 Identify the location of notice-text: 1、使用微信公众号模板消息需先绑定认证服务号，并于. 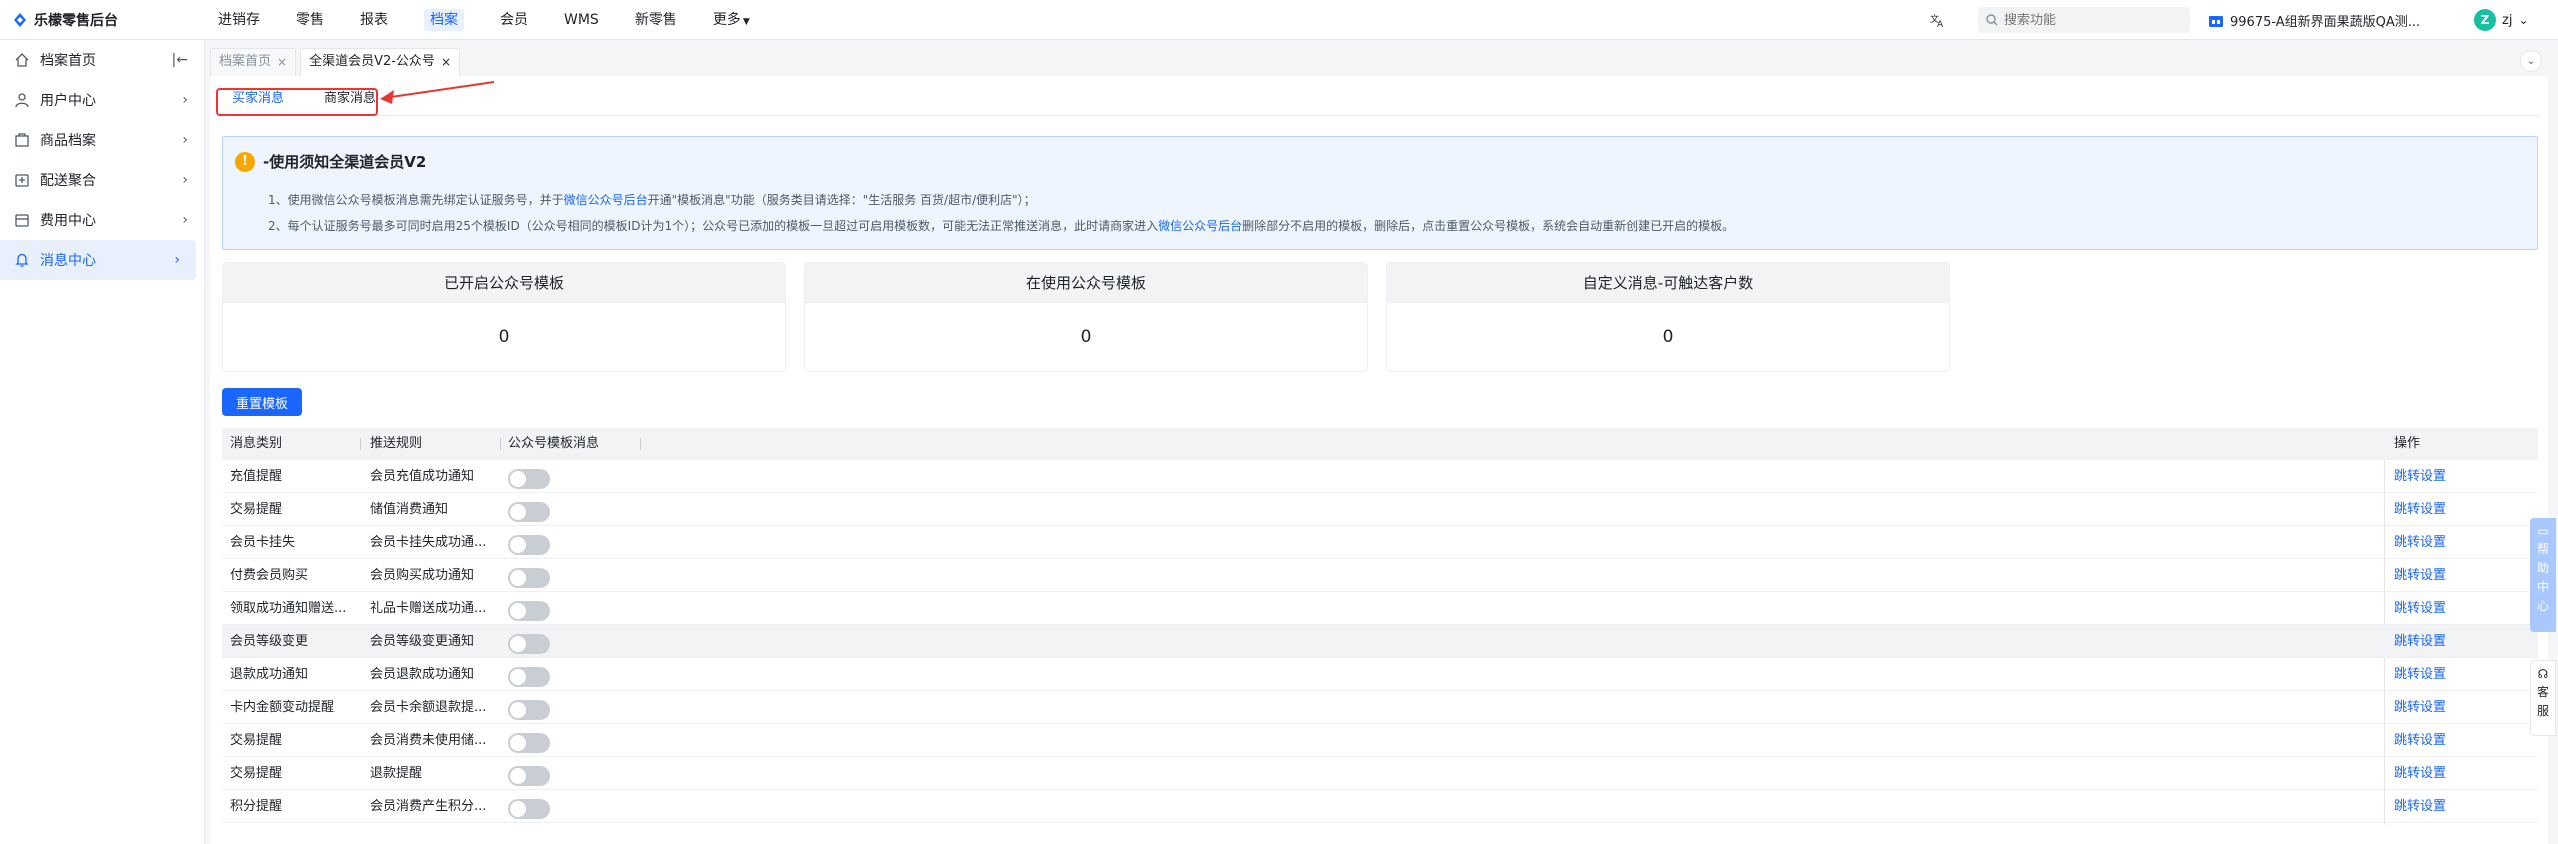
(416, 200).